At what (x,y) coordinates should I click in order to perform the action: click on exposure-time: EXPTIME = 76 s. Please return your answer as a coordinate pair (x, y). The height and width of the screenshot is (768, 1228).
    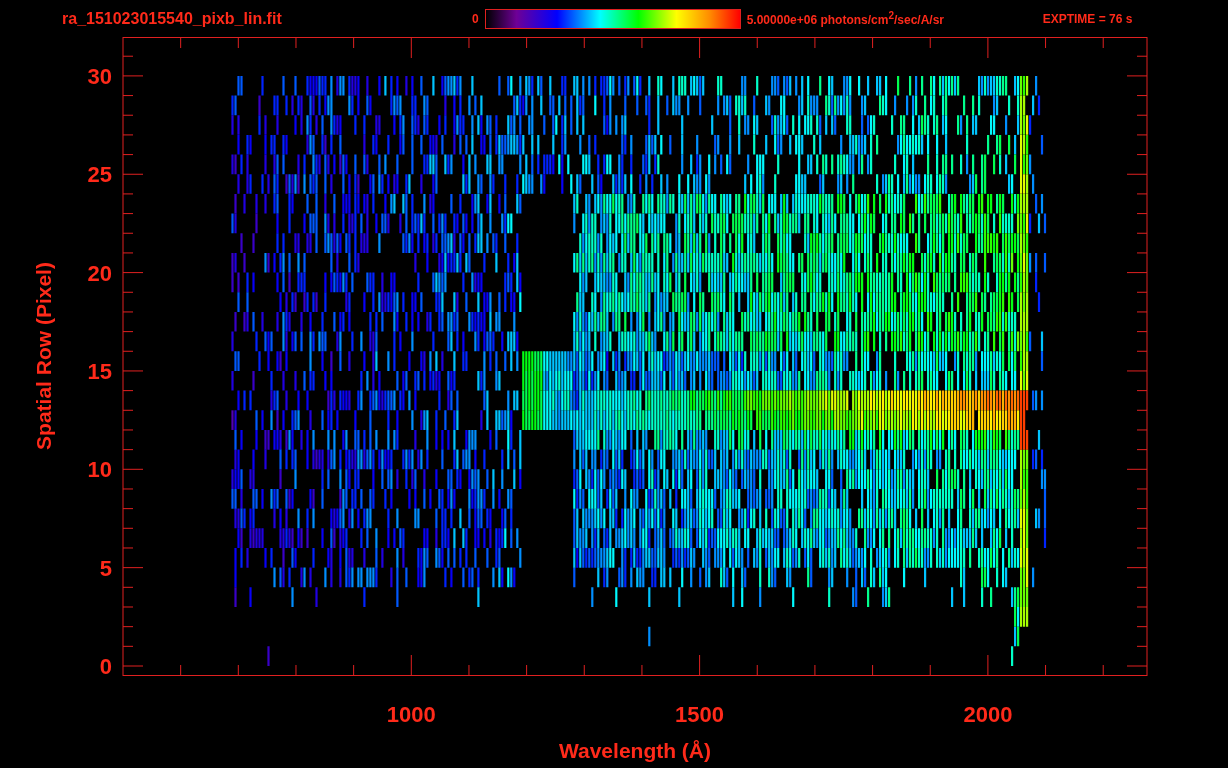
    Looking at the image, I should click on (1087, 18).